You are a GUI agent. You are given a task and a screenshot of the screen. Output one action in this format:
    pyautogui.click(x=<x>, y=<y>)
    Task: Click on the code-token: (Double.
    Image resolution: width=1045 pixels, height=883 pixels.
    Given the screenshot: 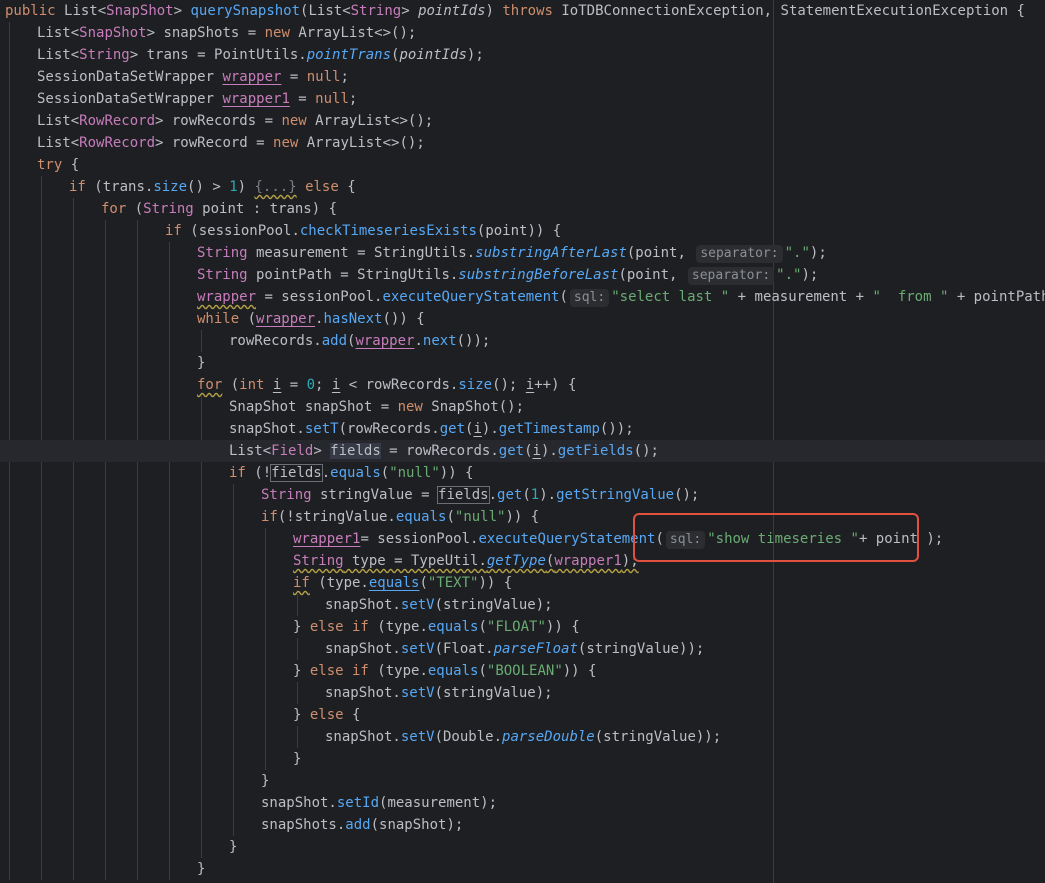 What is the action you would take?
    pyautogui.click(x=468, y=737)
    